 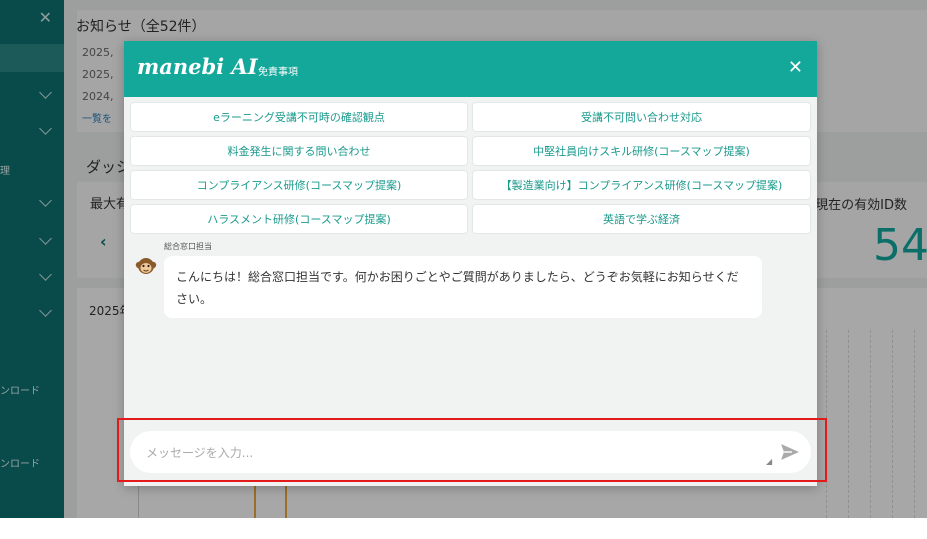 What do you see at coordinates (197, 66) in the screenshot?
I see `brand-logo: manebi AI` at bounding box center [197, 66].